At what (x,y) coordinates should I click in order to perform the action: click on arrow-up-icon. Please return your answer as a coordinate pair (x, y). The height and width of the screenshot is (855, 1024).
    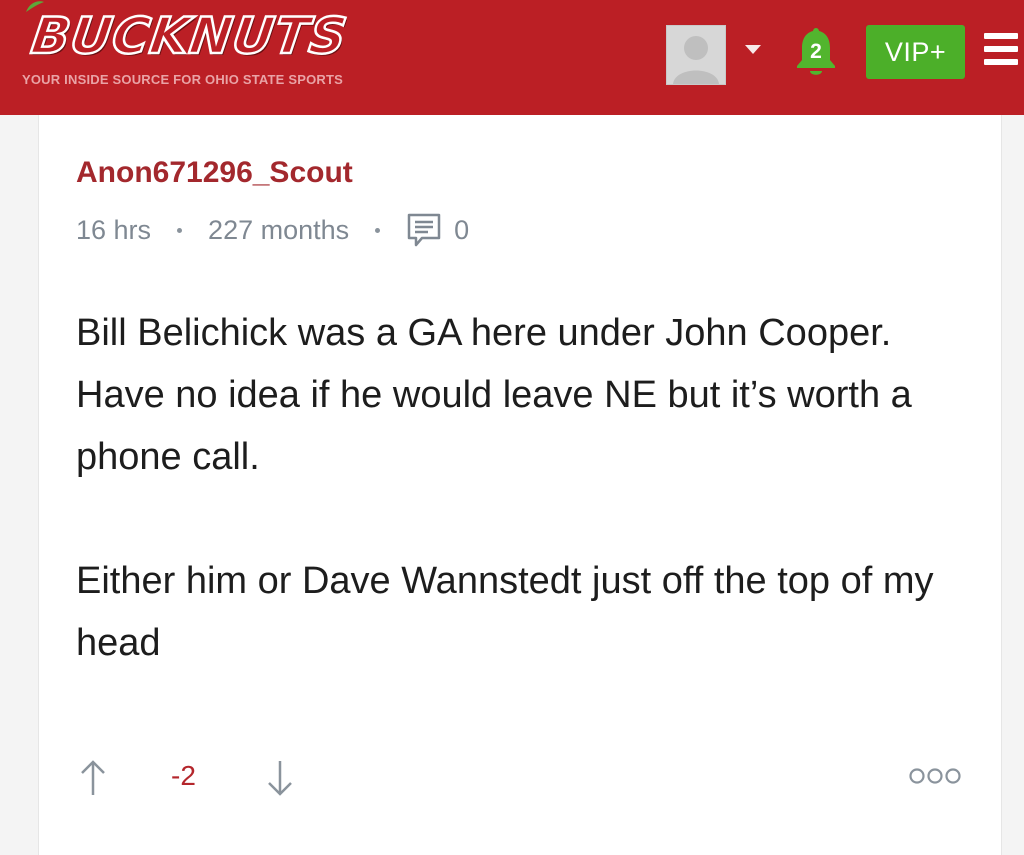
    Looking at the image, I should click on (93, 778).